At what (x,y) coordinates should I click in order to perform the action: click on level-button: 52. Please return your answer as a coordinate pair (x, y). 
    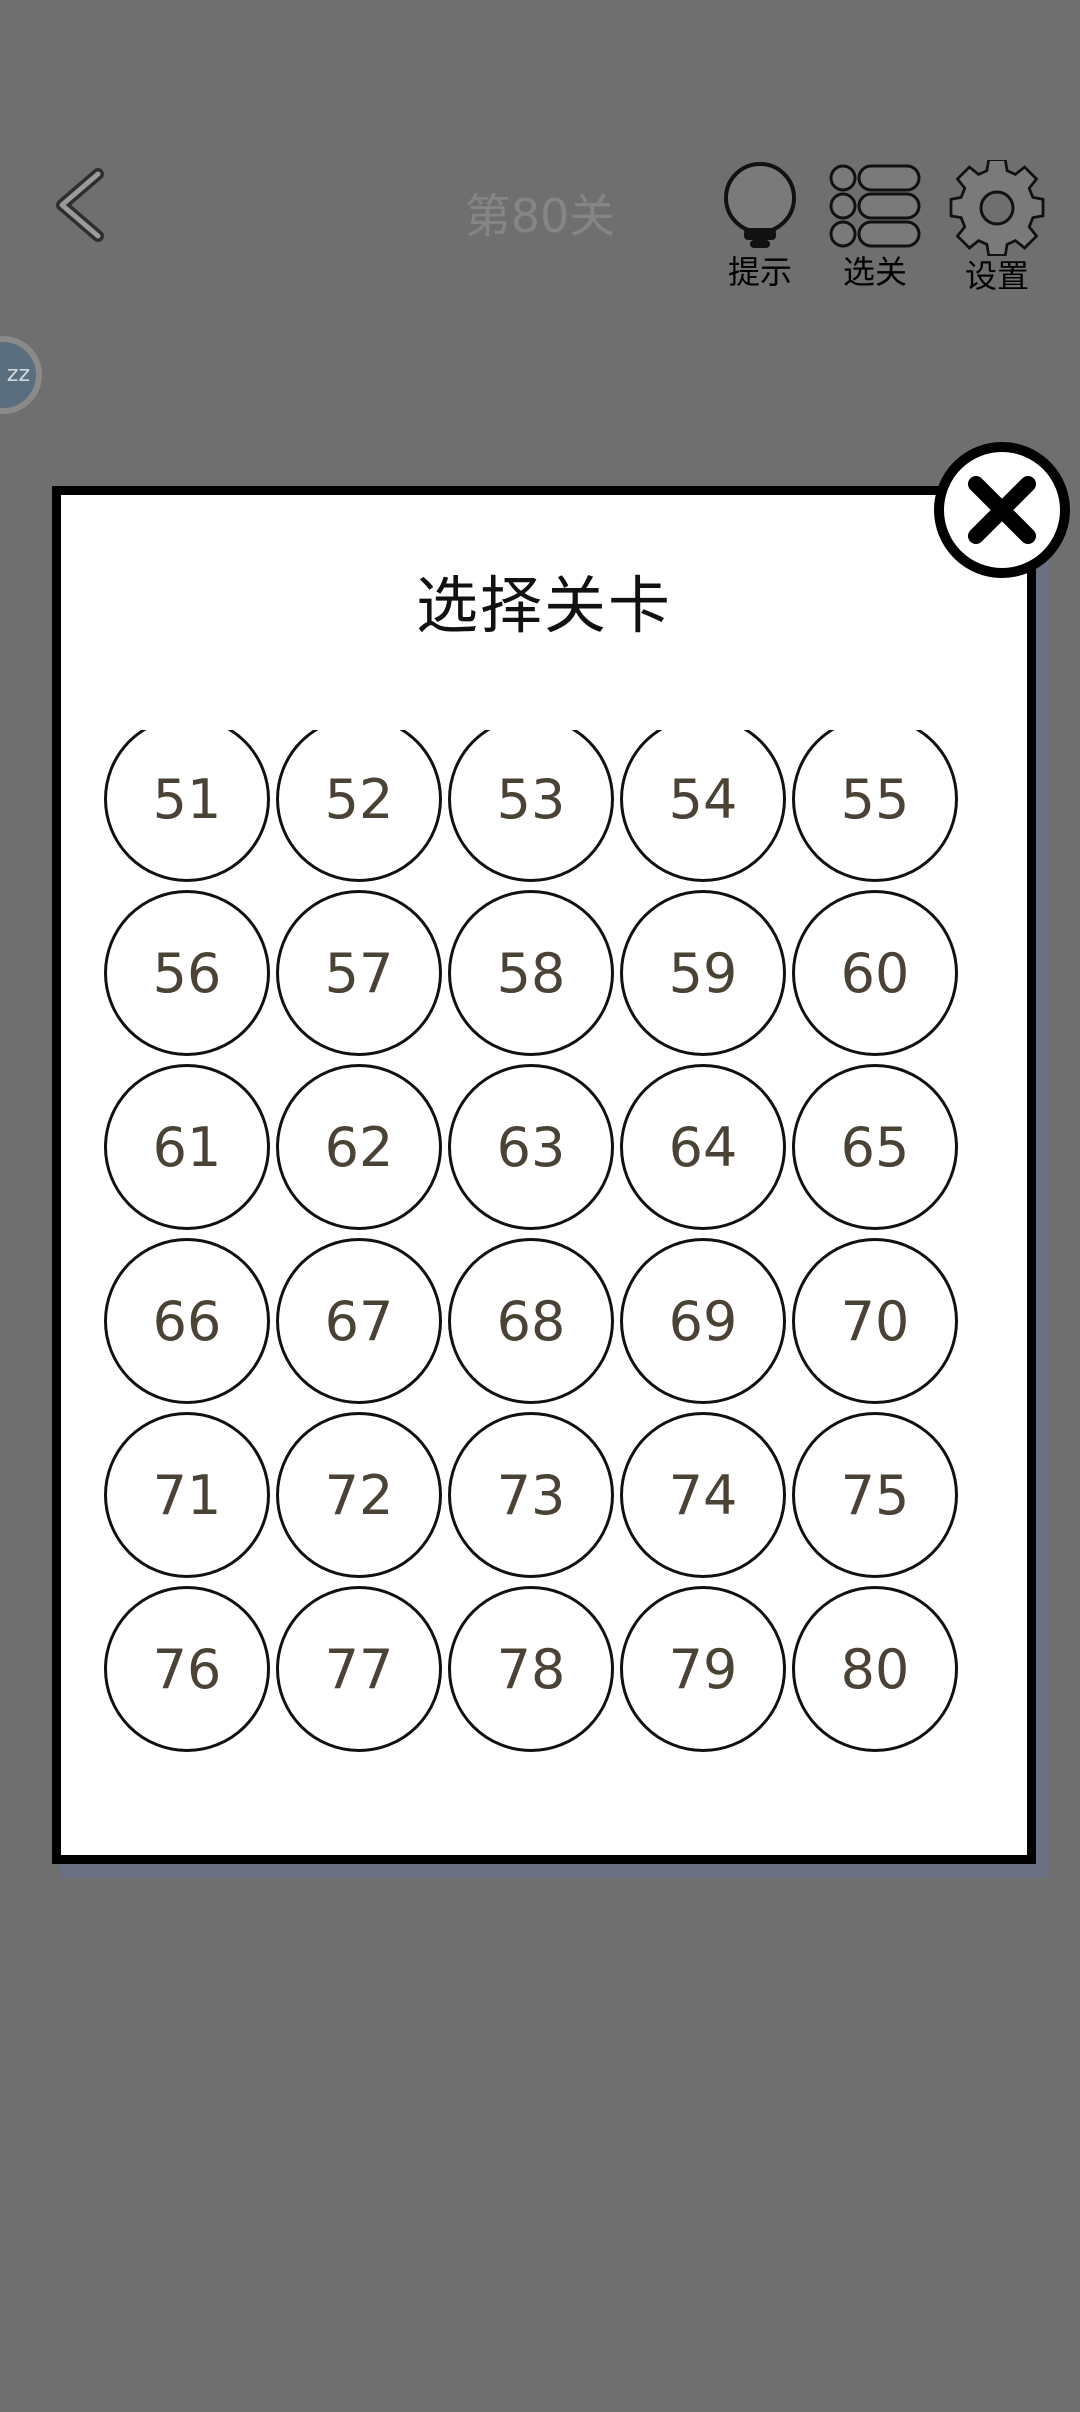
    Looking at the image, I should click on (359, 806).